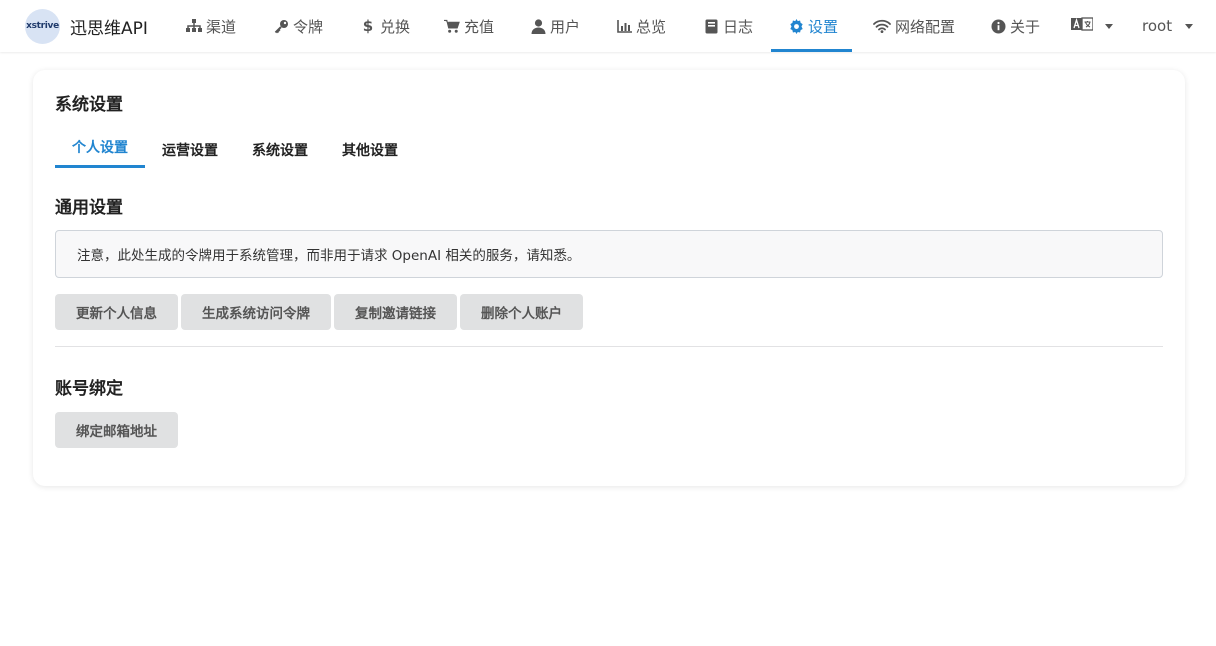 The width and height of the screenshot is (1216, 646). Describe the element at coordinates (1082, 26) in the screenshot. I see `translate-icon` at that location.